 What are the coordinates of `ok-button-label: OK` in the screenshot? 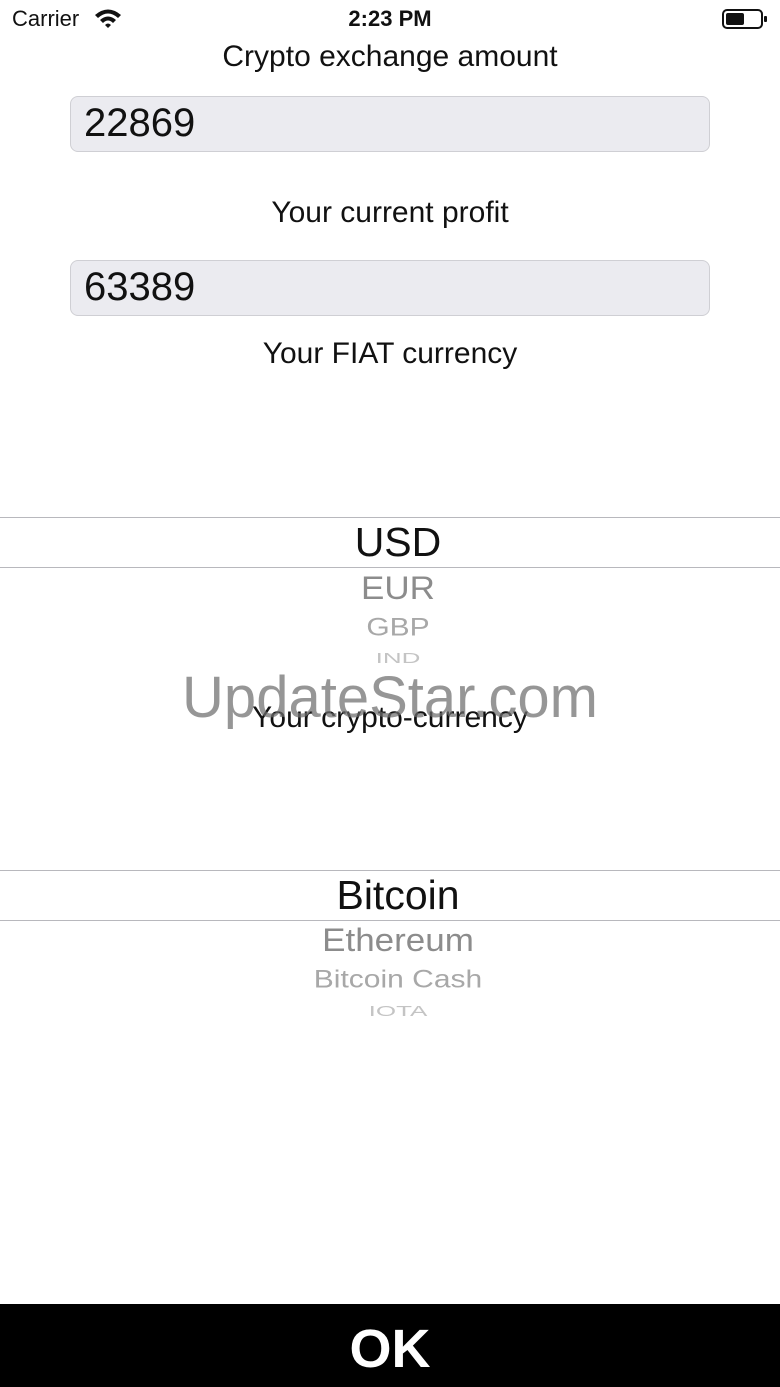 It's located at (390, 1349).